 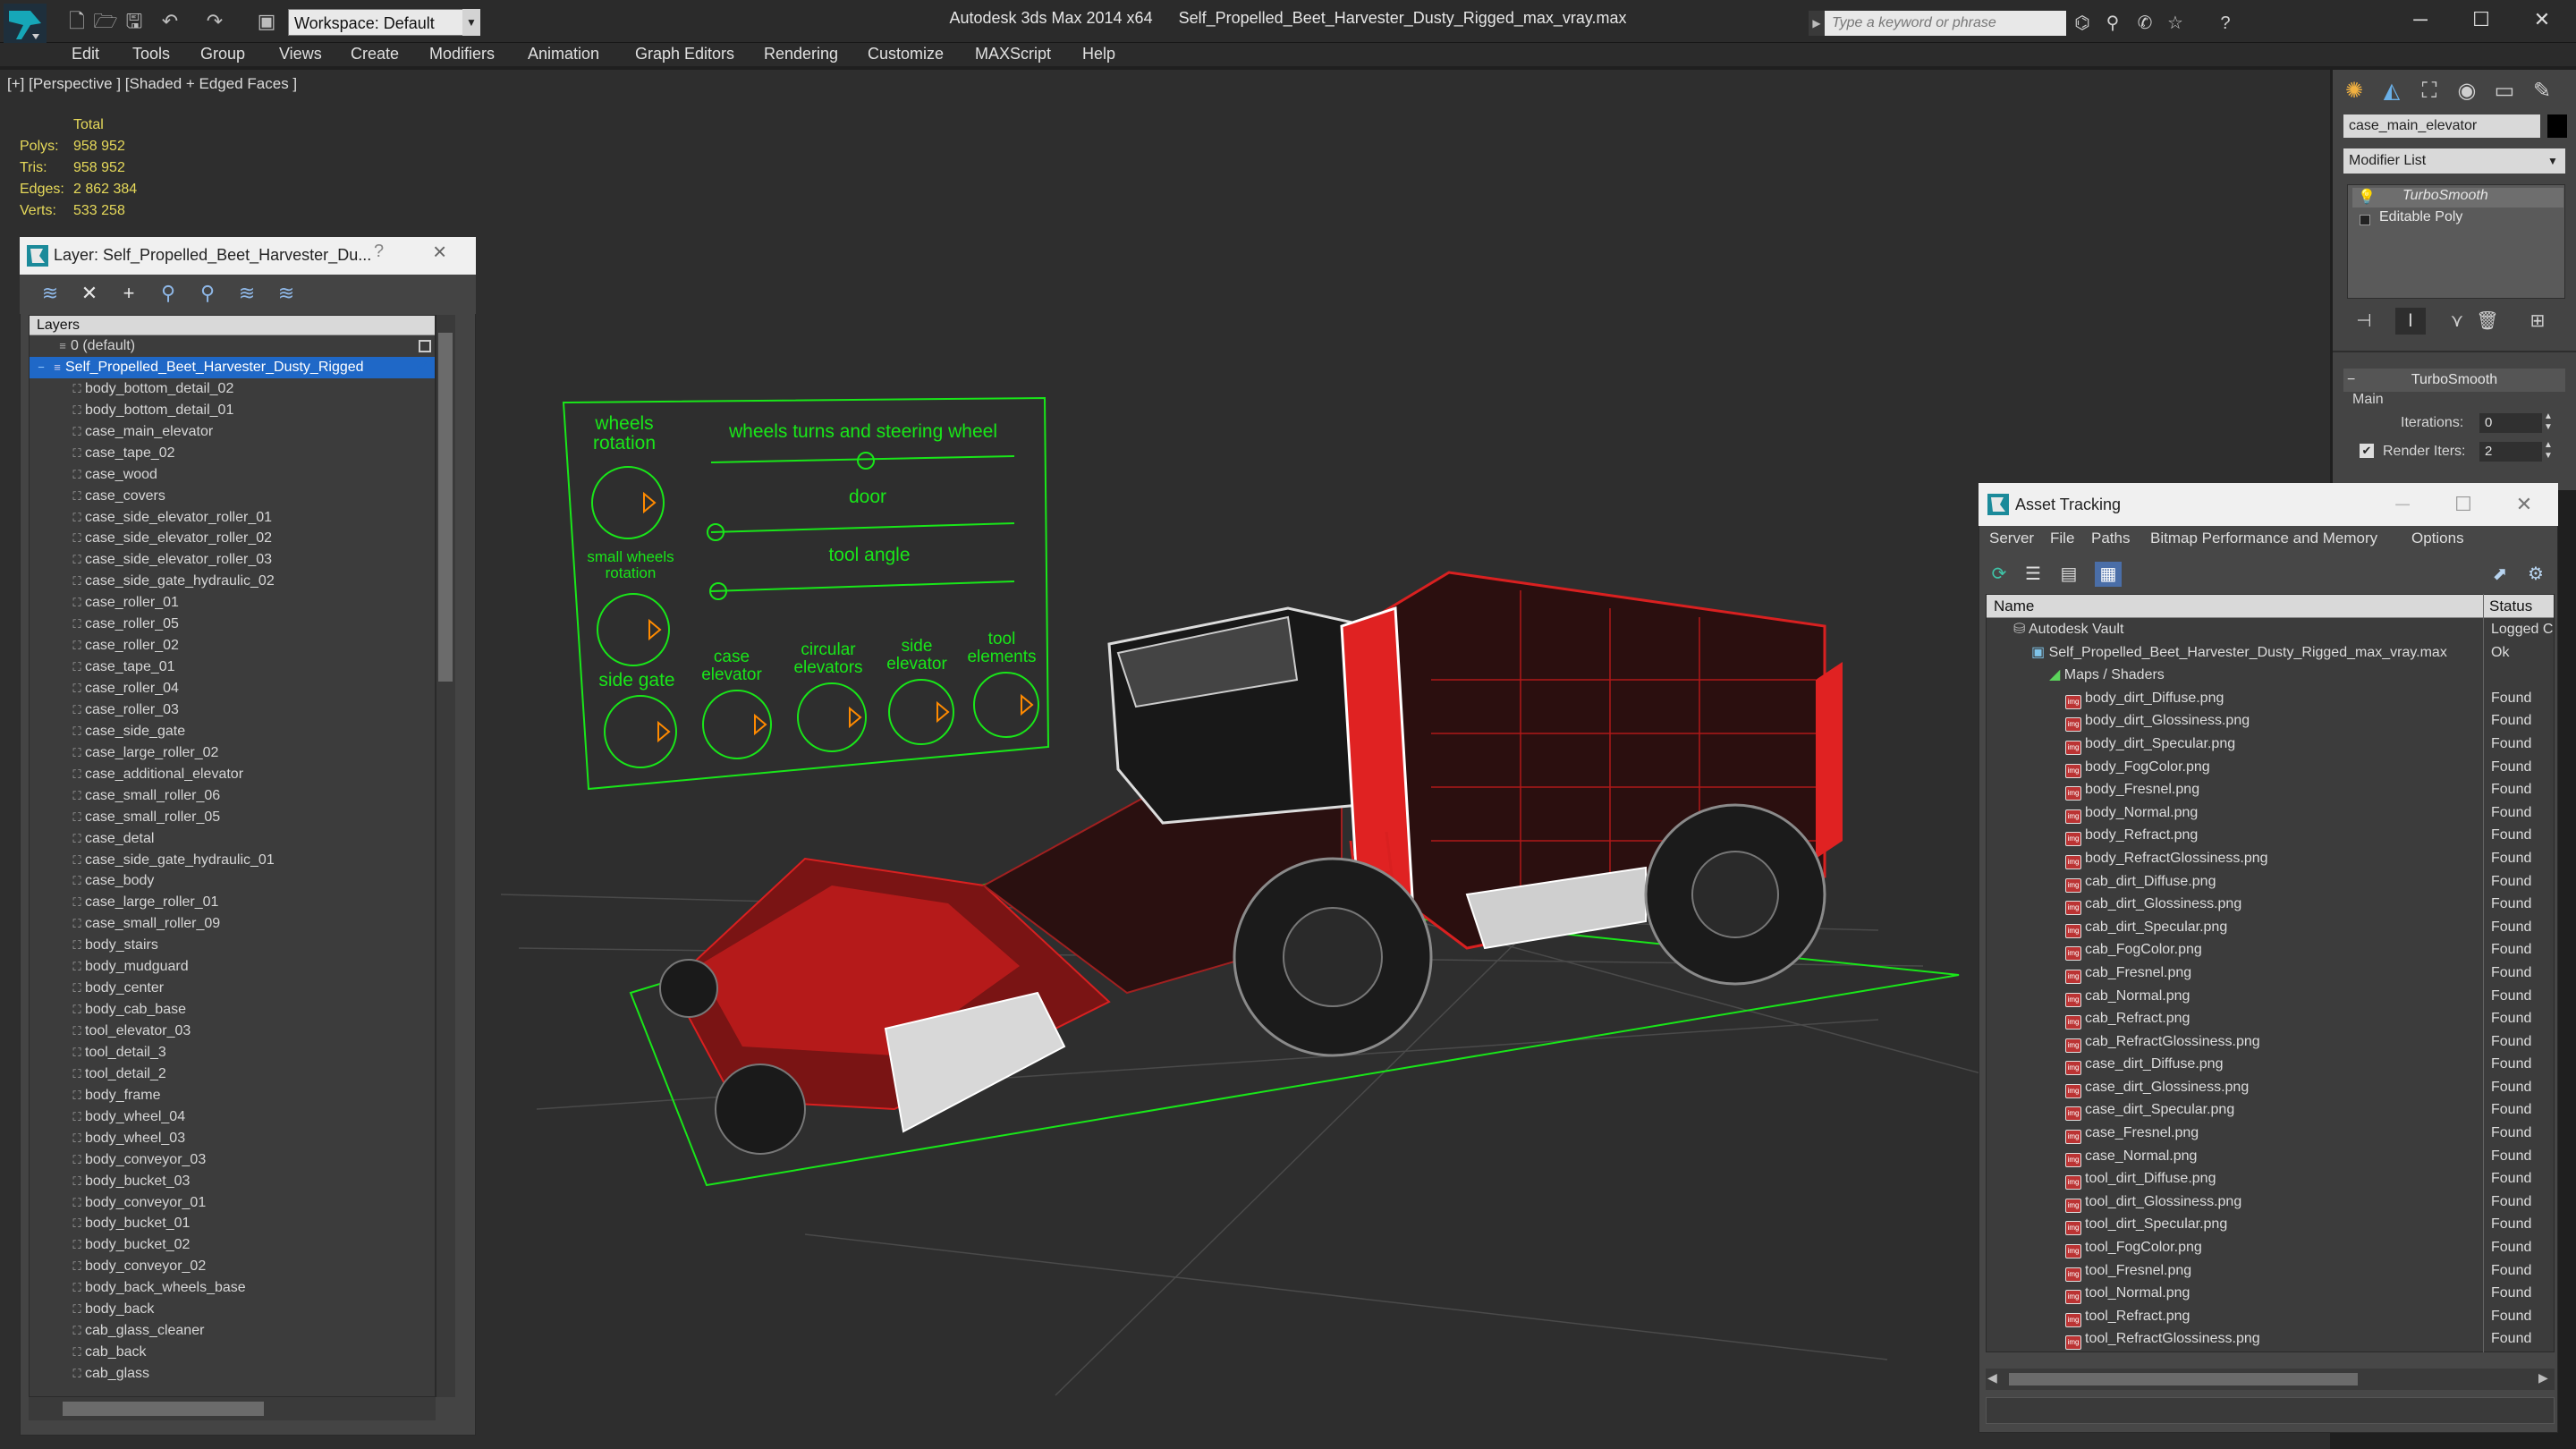 I want to click on tool-elements-dial, so click(x=1006, y=705).